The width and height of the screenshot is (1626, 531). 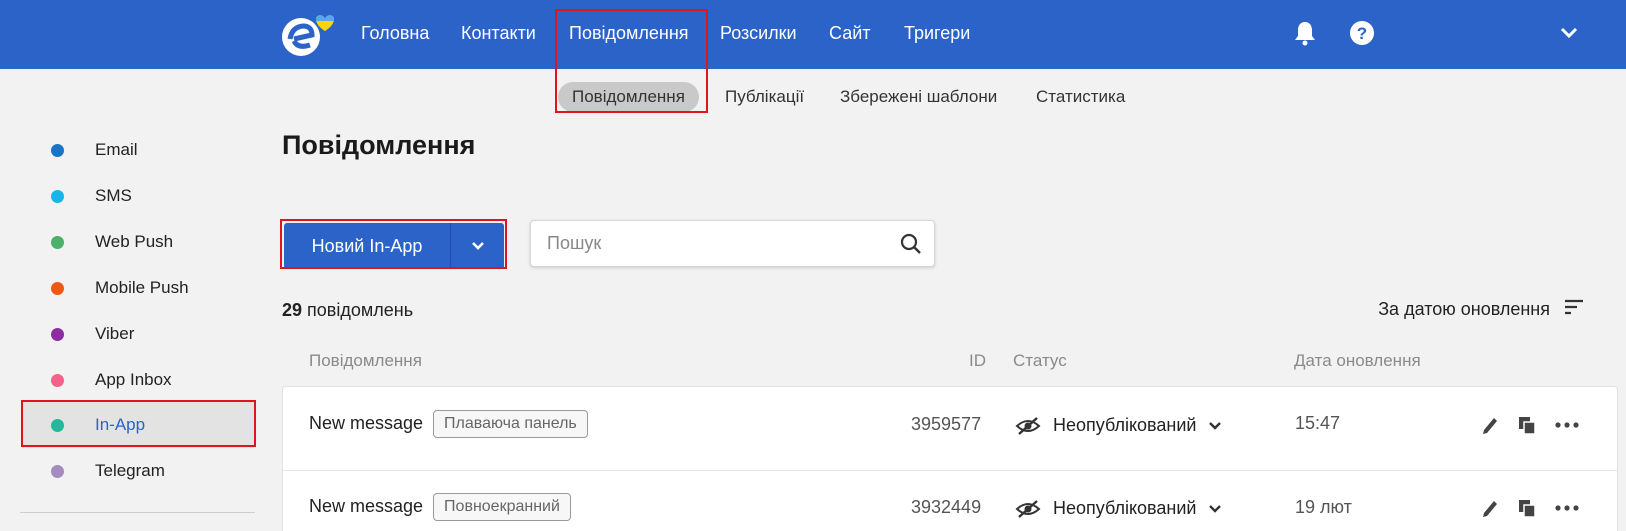 I want to click on sms-dot-icon, so click(x=57, y=196).